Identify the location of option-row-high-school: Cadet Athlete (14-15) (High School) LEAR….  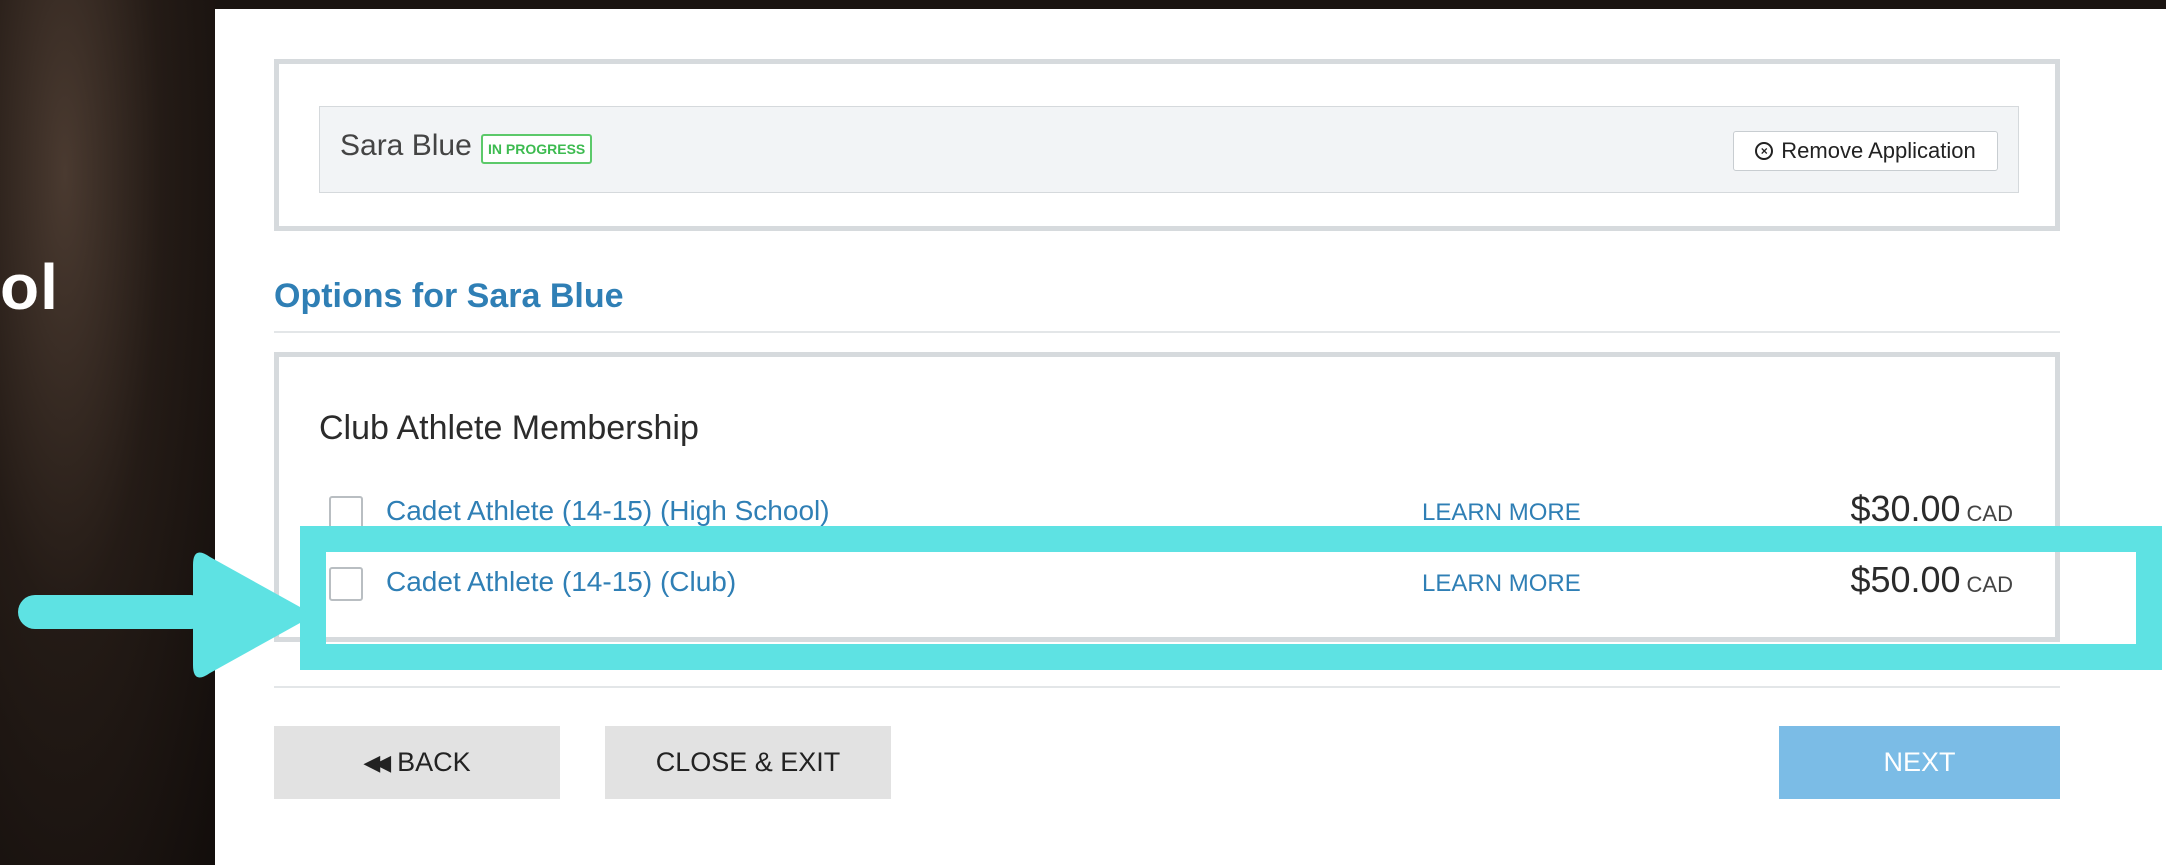
(1179, 514).